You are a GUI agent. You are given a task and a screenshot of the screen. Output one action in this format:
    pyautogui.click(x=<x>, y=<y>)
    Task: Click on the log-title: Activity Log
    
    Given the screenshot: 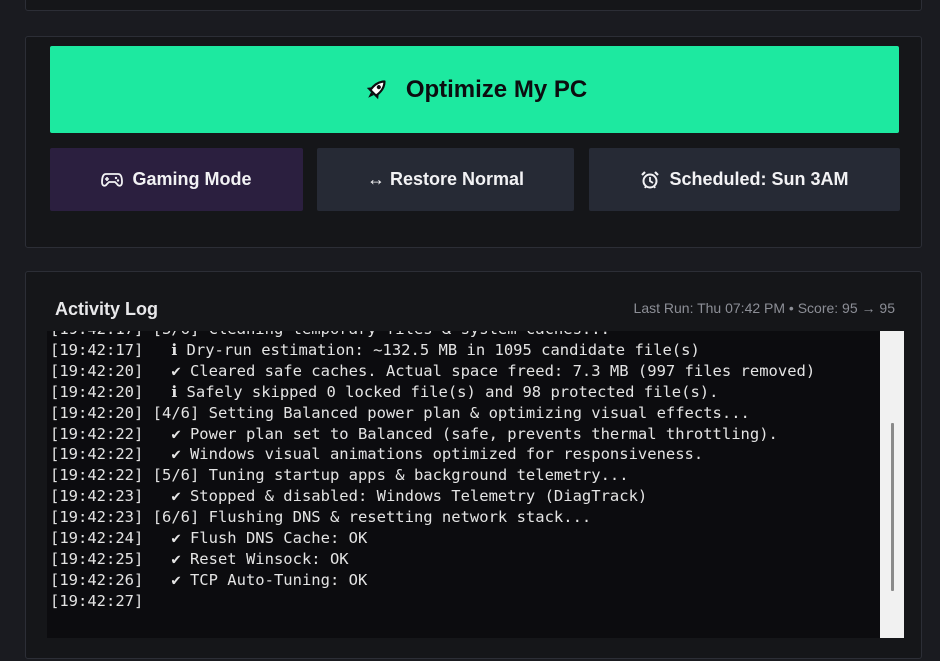 What is the action you would take?
    pyautogui.click(x=107, y=309)
    